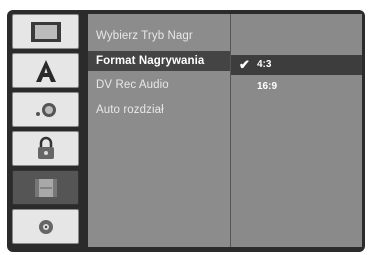 Image resolution: width=369 pixels, height=255 pixels. I want to click on sidebar-item-recording, so click(45, 187).